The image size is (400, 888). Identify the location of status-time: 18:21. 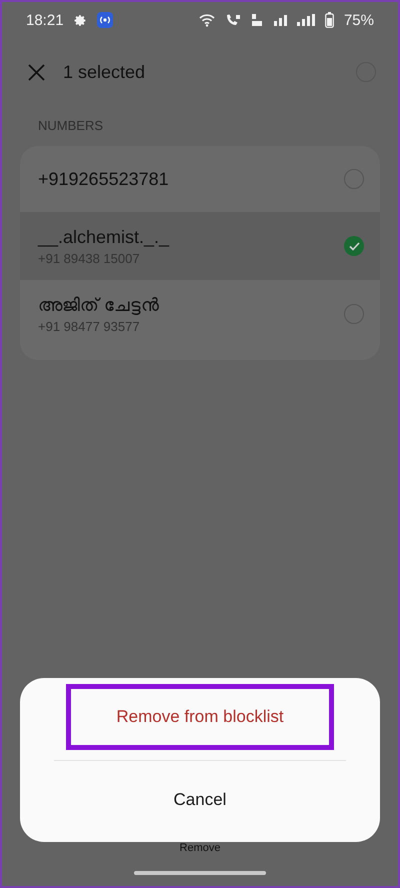
(45, 20).